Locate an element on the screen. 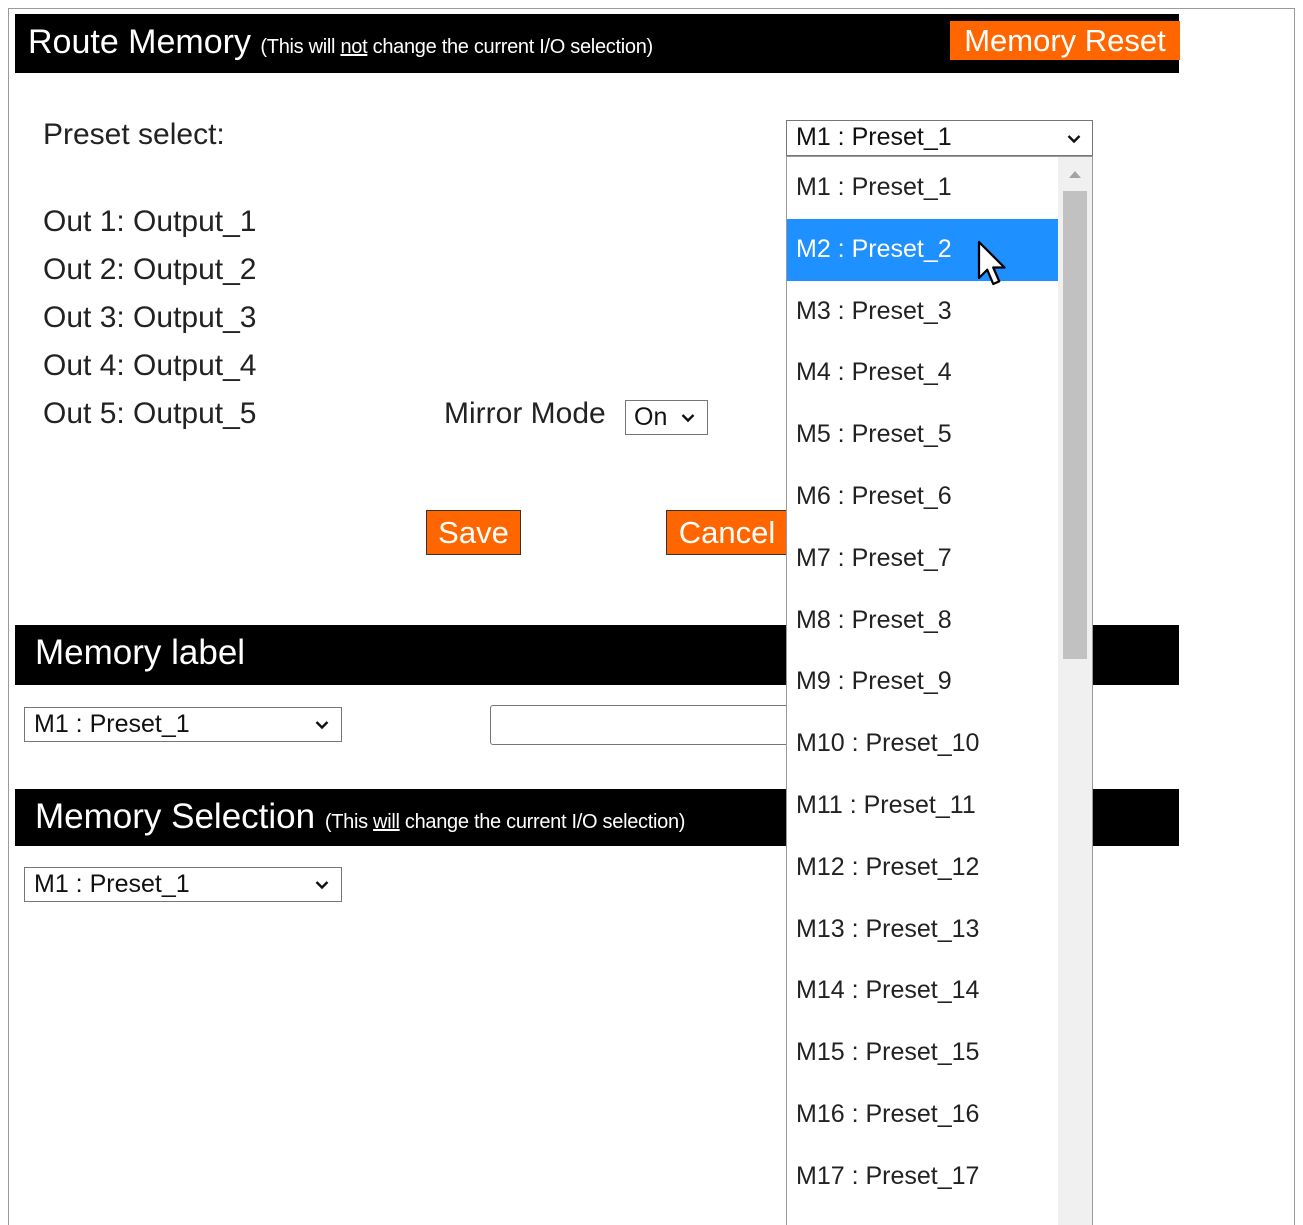  dropdown-option: M9 : Preset_9 is located at coordinates (922, 682).